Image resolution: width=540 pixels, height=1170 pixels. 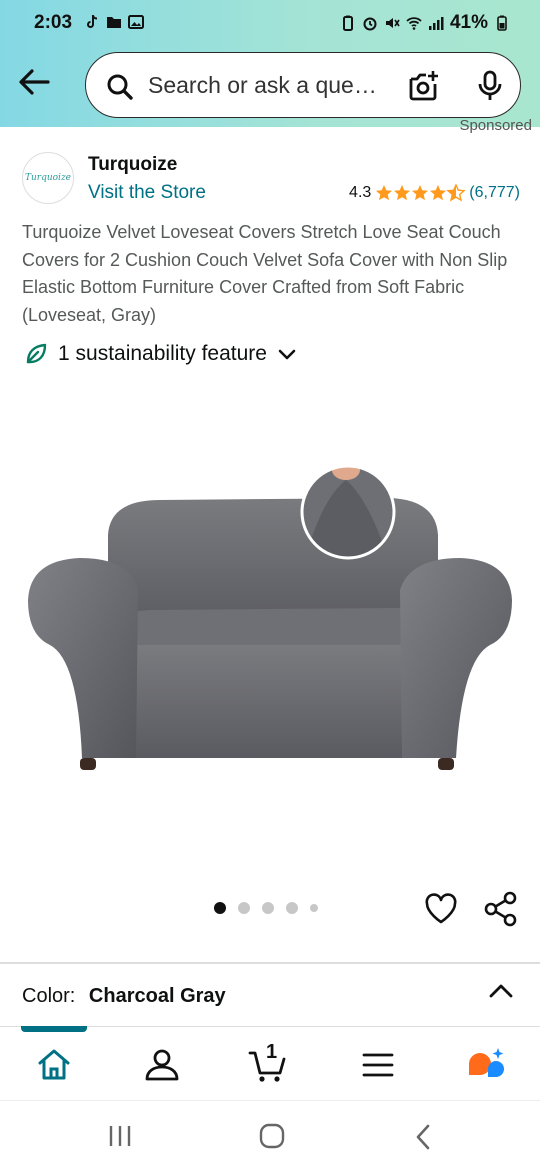 I want to click on star-rating, so click(x=420, y=193).